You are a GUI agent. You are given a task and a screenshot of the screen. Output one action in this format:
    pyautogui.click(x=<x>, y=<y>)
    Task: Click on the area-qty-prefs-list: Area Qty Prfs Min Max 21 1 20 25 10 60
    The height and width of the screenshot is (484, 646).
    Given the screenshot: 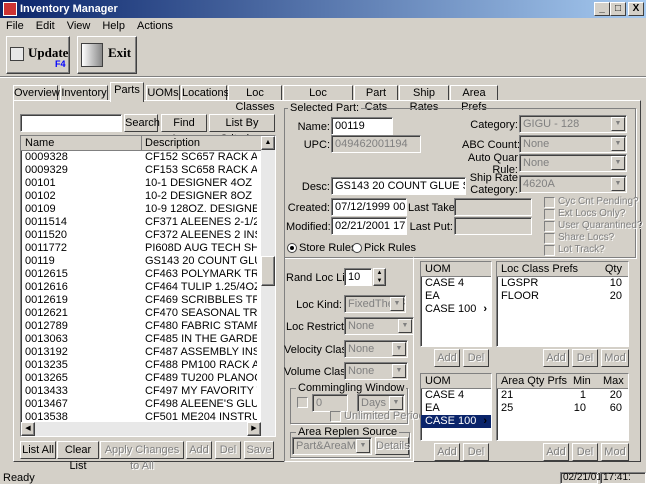 What is the action you would take?
    pyautogui.click(x=562, y=407)
    